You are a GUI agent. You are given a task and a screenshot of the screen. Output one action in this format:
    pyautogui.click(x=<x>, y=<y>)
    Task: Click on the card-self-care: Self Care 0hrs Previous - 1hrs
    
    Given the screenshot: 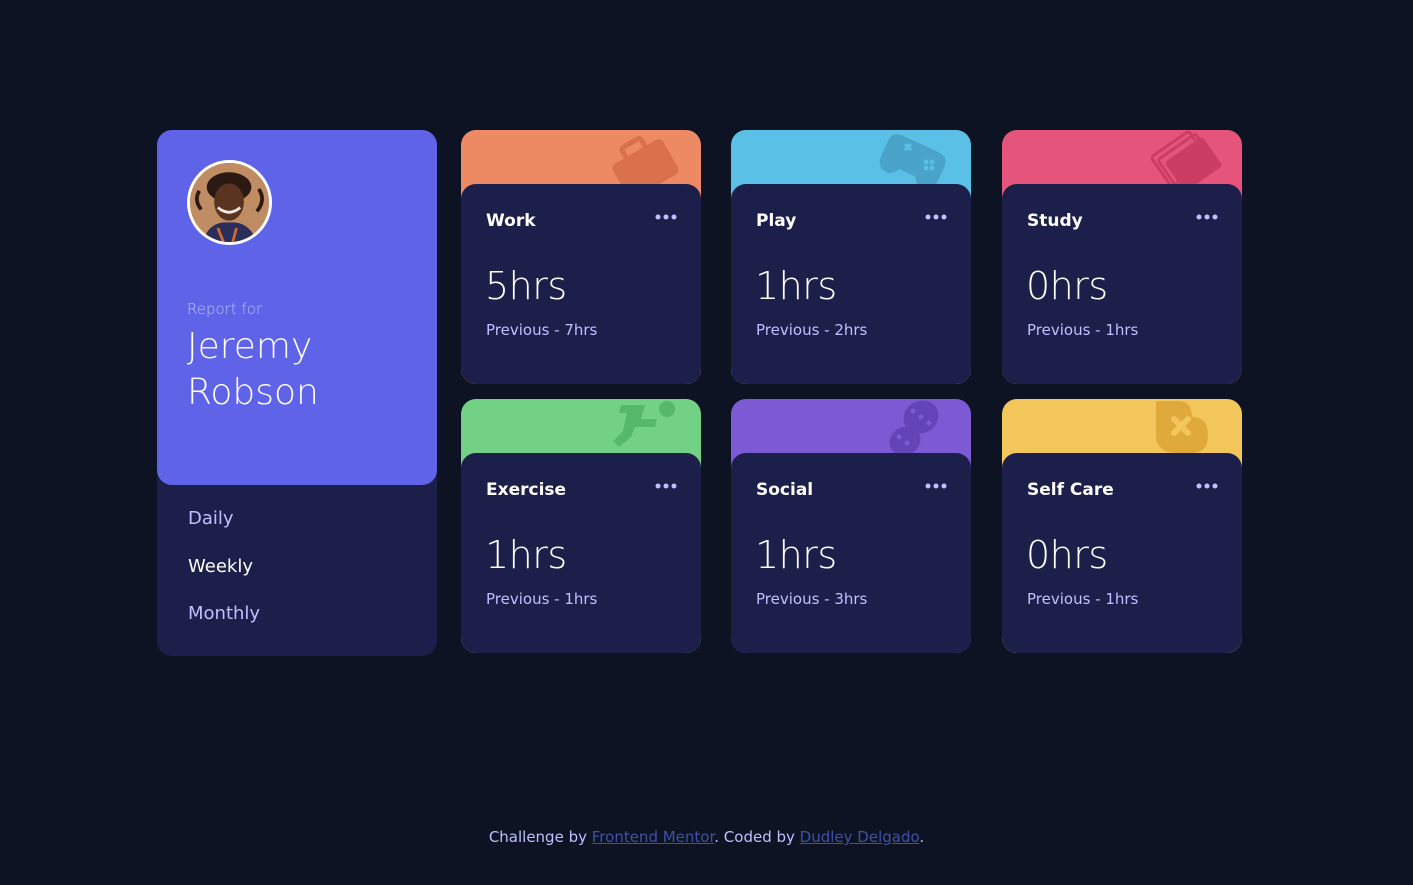 What is the action you would take?
    pyautogui.click(x=1122, y=526)
    